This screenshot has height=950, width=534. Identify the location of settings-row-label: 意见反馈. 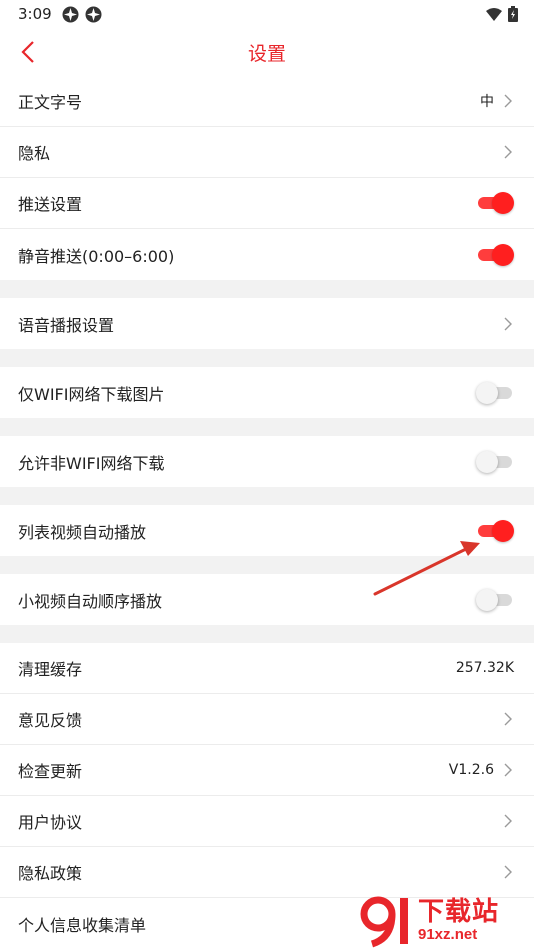
(50, 720).